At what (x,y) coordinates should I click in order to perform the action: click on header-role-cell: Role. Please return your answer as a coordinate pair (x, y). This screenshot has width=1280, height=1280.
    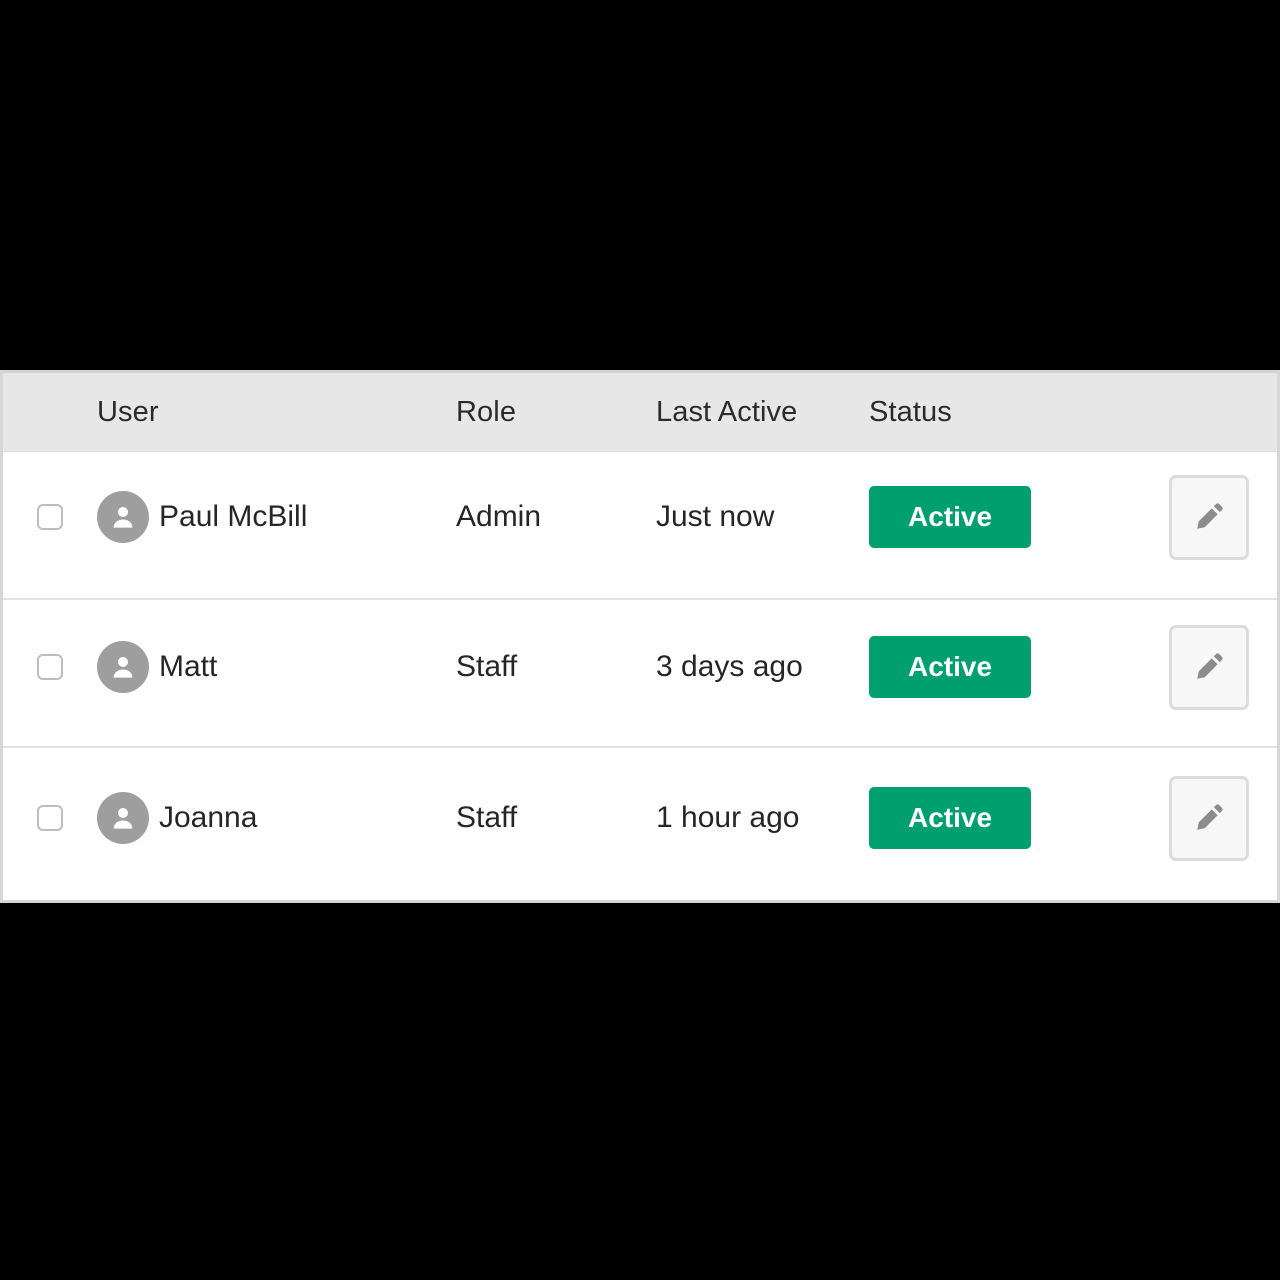
    Looking at the image, I should click on (556, 412).